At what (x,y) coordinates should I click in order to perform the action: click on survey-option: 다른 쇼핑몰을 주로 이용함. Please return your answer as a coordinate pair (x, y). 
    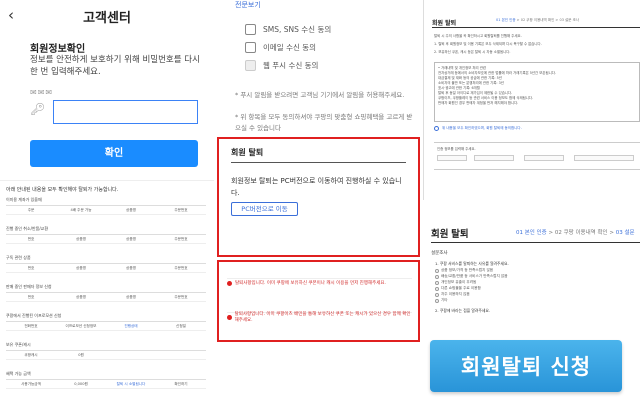
    Looking at the image, I should click on (458, 288).